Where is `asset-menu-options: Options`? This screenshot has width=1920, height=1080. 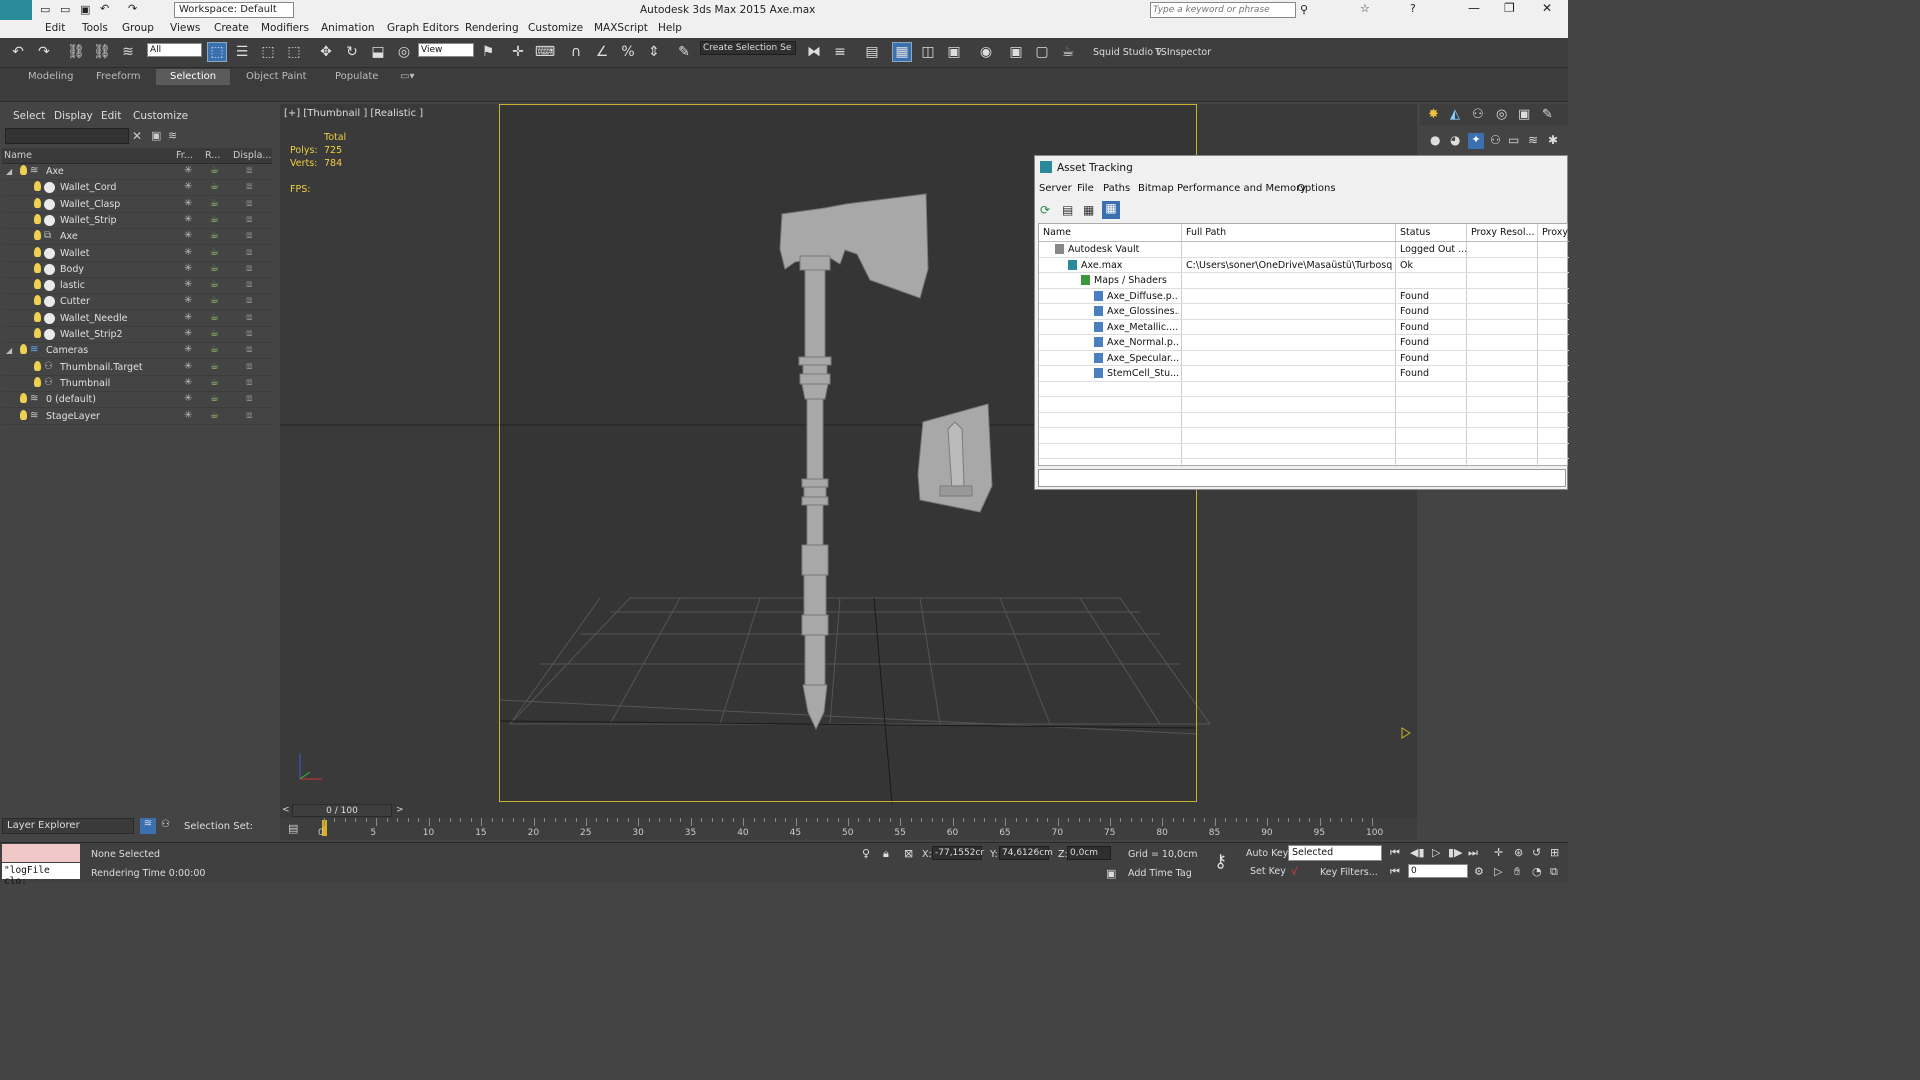 asset-menu-options: Options is located at coordinates (1316, 188).